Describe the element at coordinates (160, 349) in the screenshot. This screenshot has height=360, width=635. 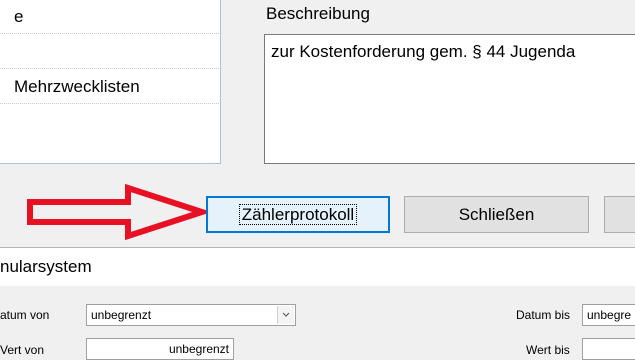
I see `wert-von-field: unbegrenzt` at that location.